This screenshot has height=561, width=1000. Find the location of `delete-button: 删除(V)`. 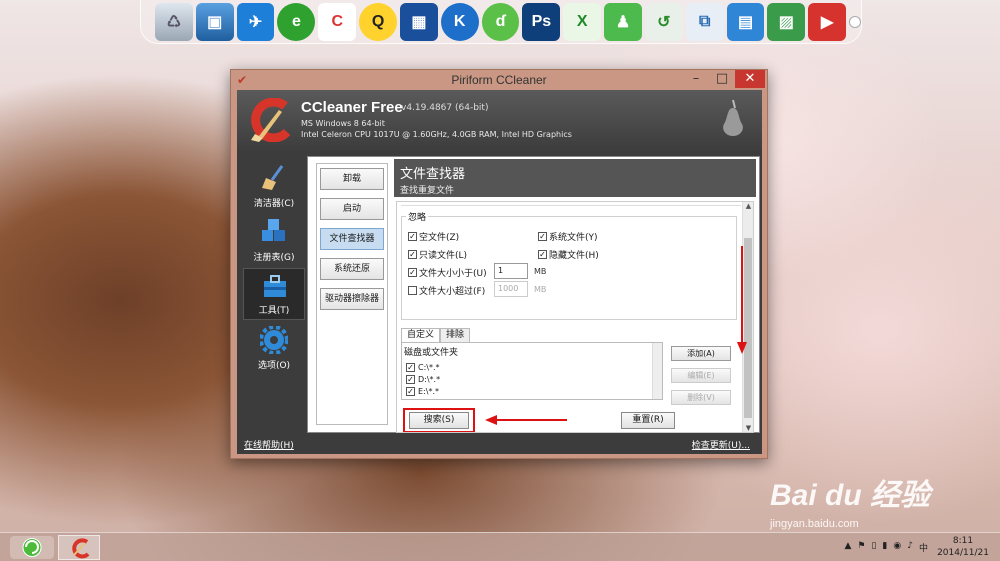

delete-button: 删除(V) is located at coordinates (701, 397).